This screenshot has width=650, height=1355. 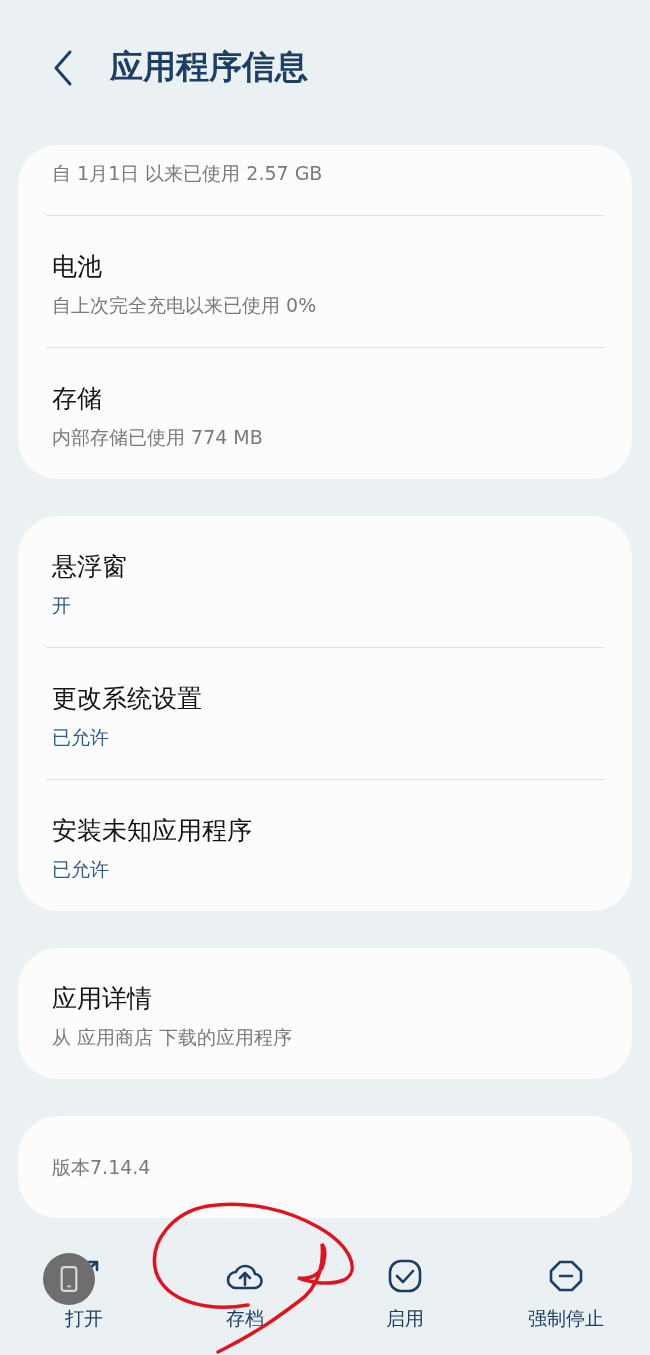 What do you see at coordinates (173, 1037) in the screenshot?
I see `item-subtitle: 从 应用商店 下载的应用程序` at bounding box center [173, 1037].